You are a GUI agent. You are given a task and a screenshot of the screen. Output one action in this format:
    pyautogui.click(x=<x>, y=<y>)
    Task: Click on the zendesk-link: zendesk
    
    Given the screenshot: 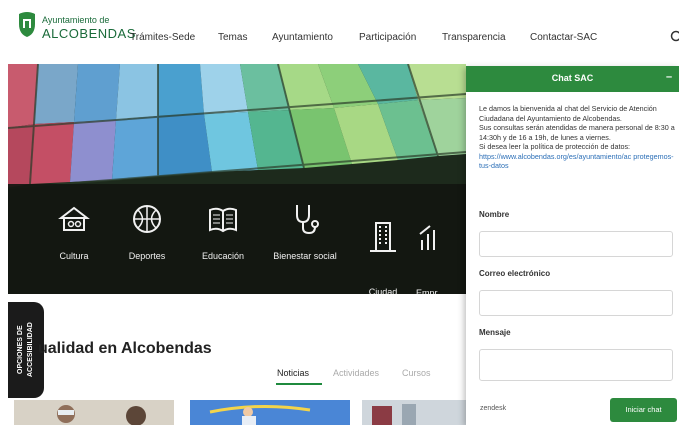 What is the action you would take?
    pyautogui.click(x=493, y=408)
    